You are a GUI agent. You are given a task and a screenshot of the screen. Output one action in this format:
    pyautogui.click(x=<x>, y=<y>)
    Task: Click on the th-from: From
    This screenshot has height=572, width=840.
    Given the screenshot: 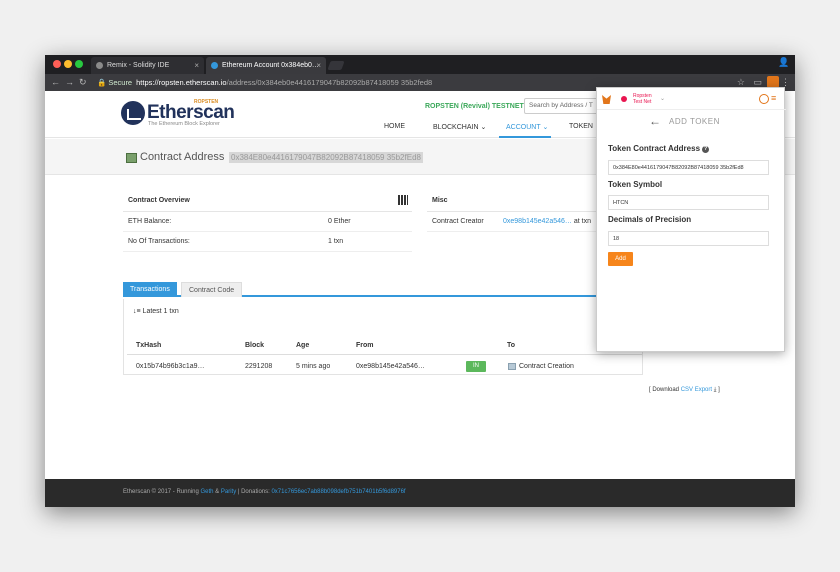 What is the action you would take?
    pyautogui.click(x=365, y=345)
    